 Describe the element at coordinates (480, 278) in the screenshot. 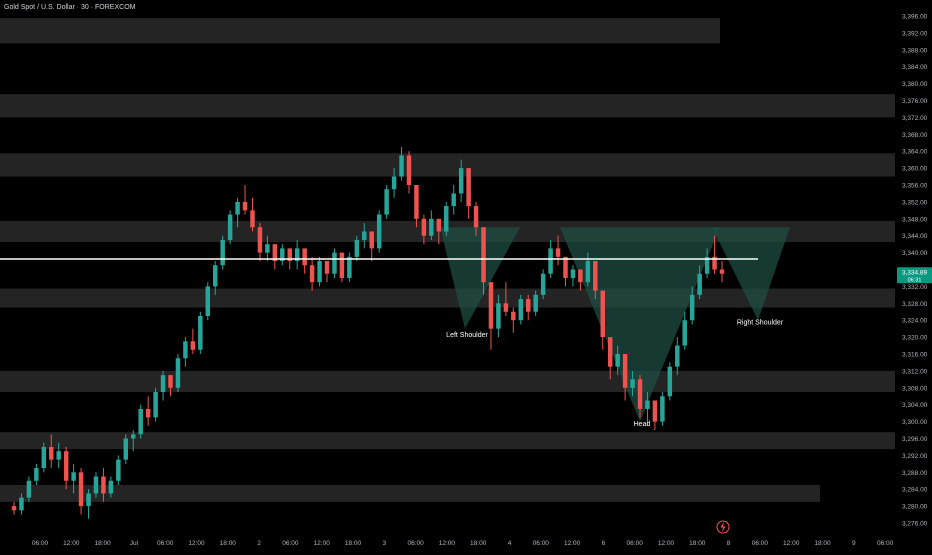

I see `left-shoulder-triangle` at that location.